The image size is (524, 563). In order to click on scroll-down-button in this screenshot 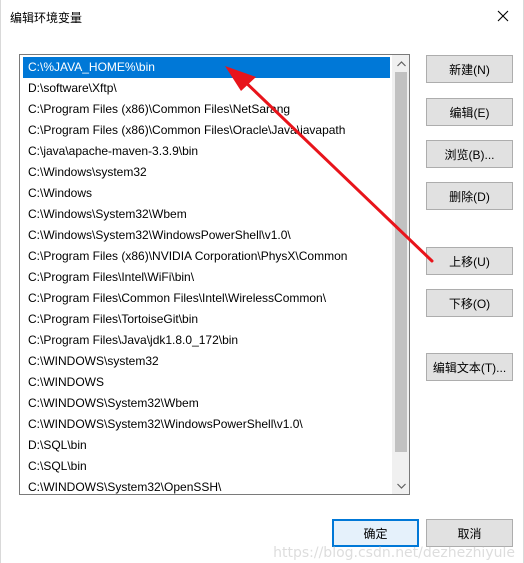, I will do `click(401, 485)`.